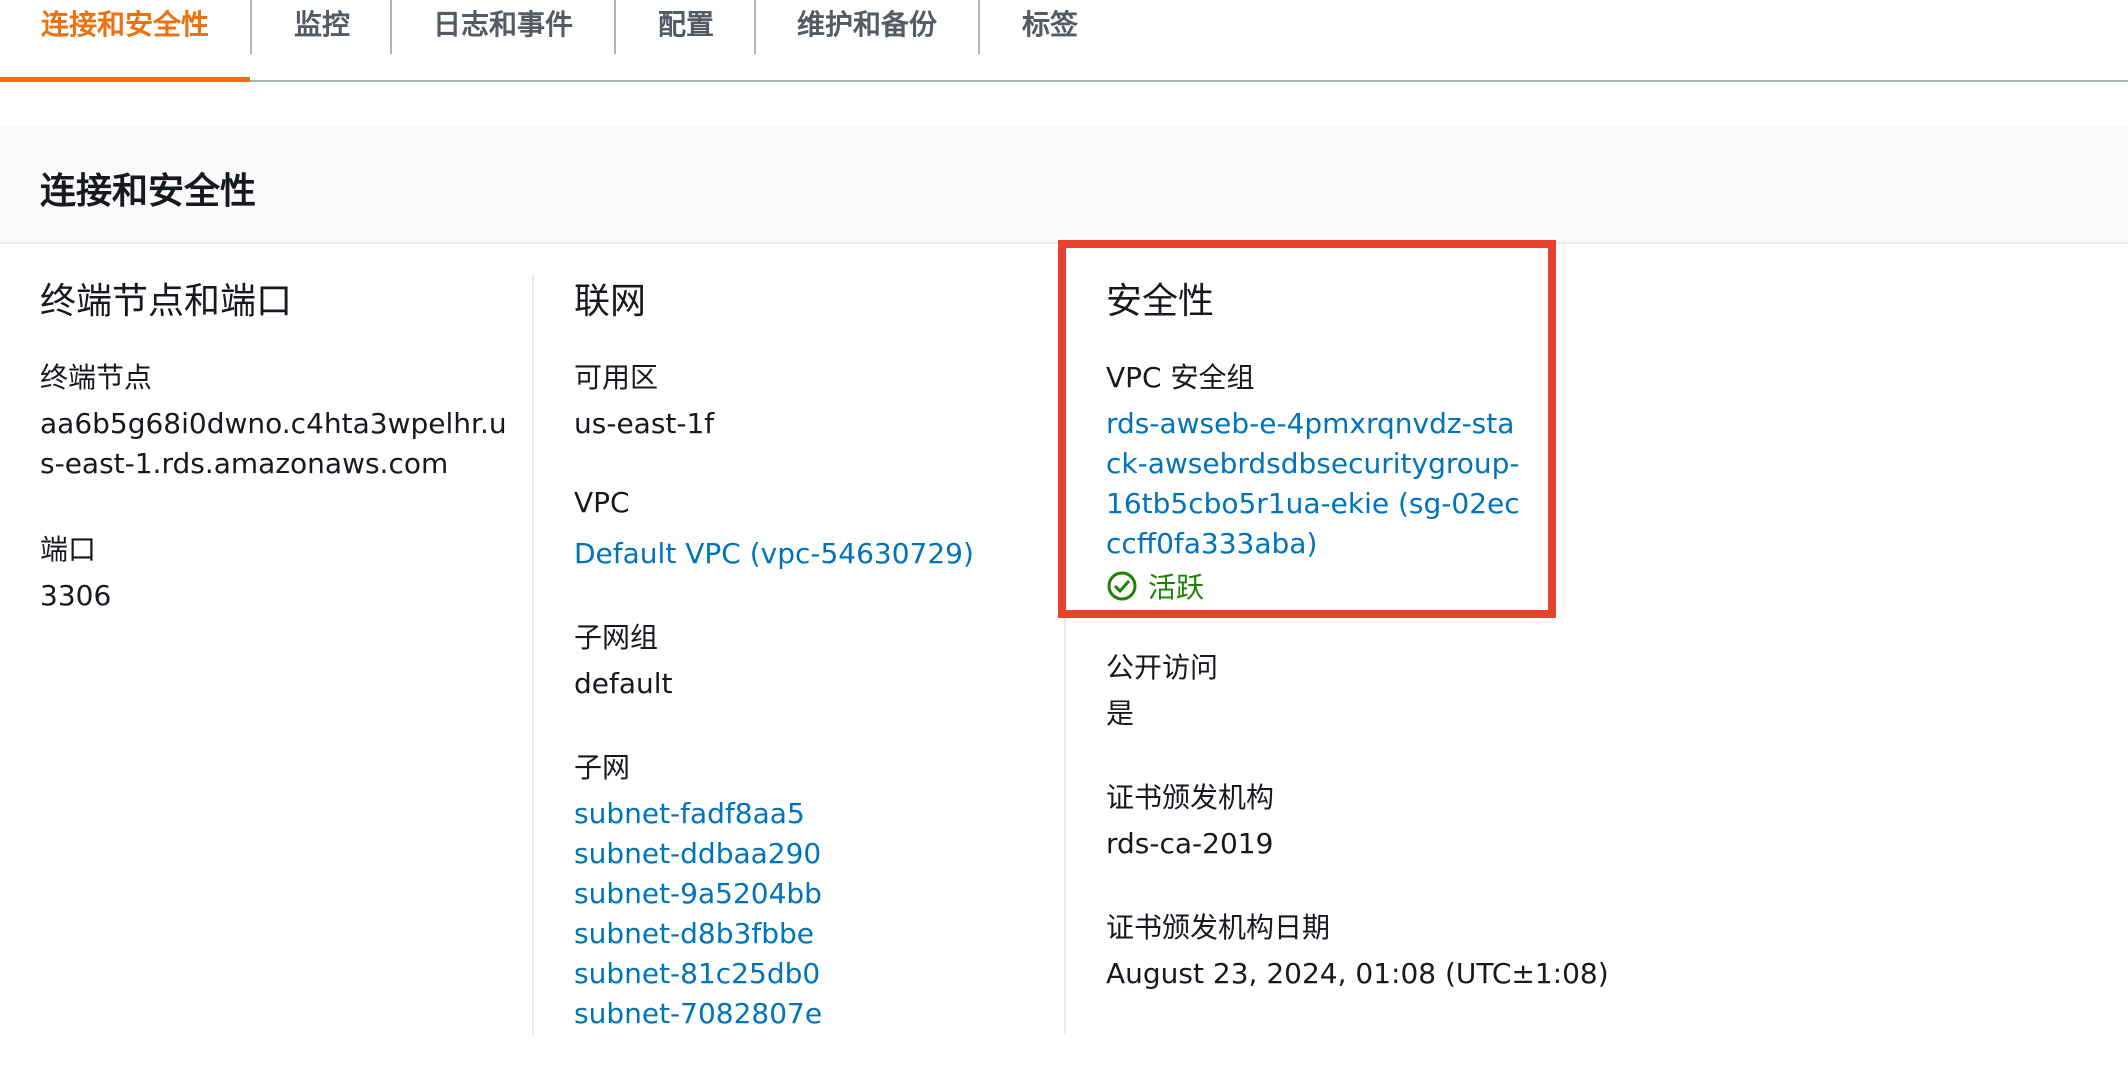  What do you see at coordinates (602, 502) in the screenshot?
I see `vpc-label: VPC` at bounding box center [602, 502].